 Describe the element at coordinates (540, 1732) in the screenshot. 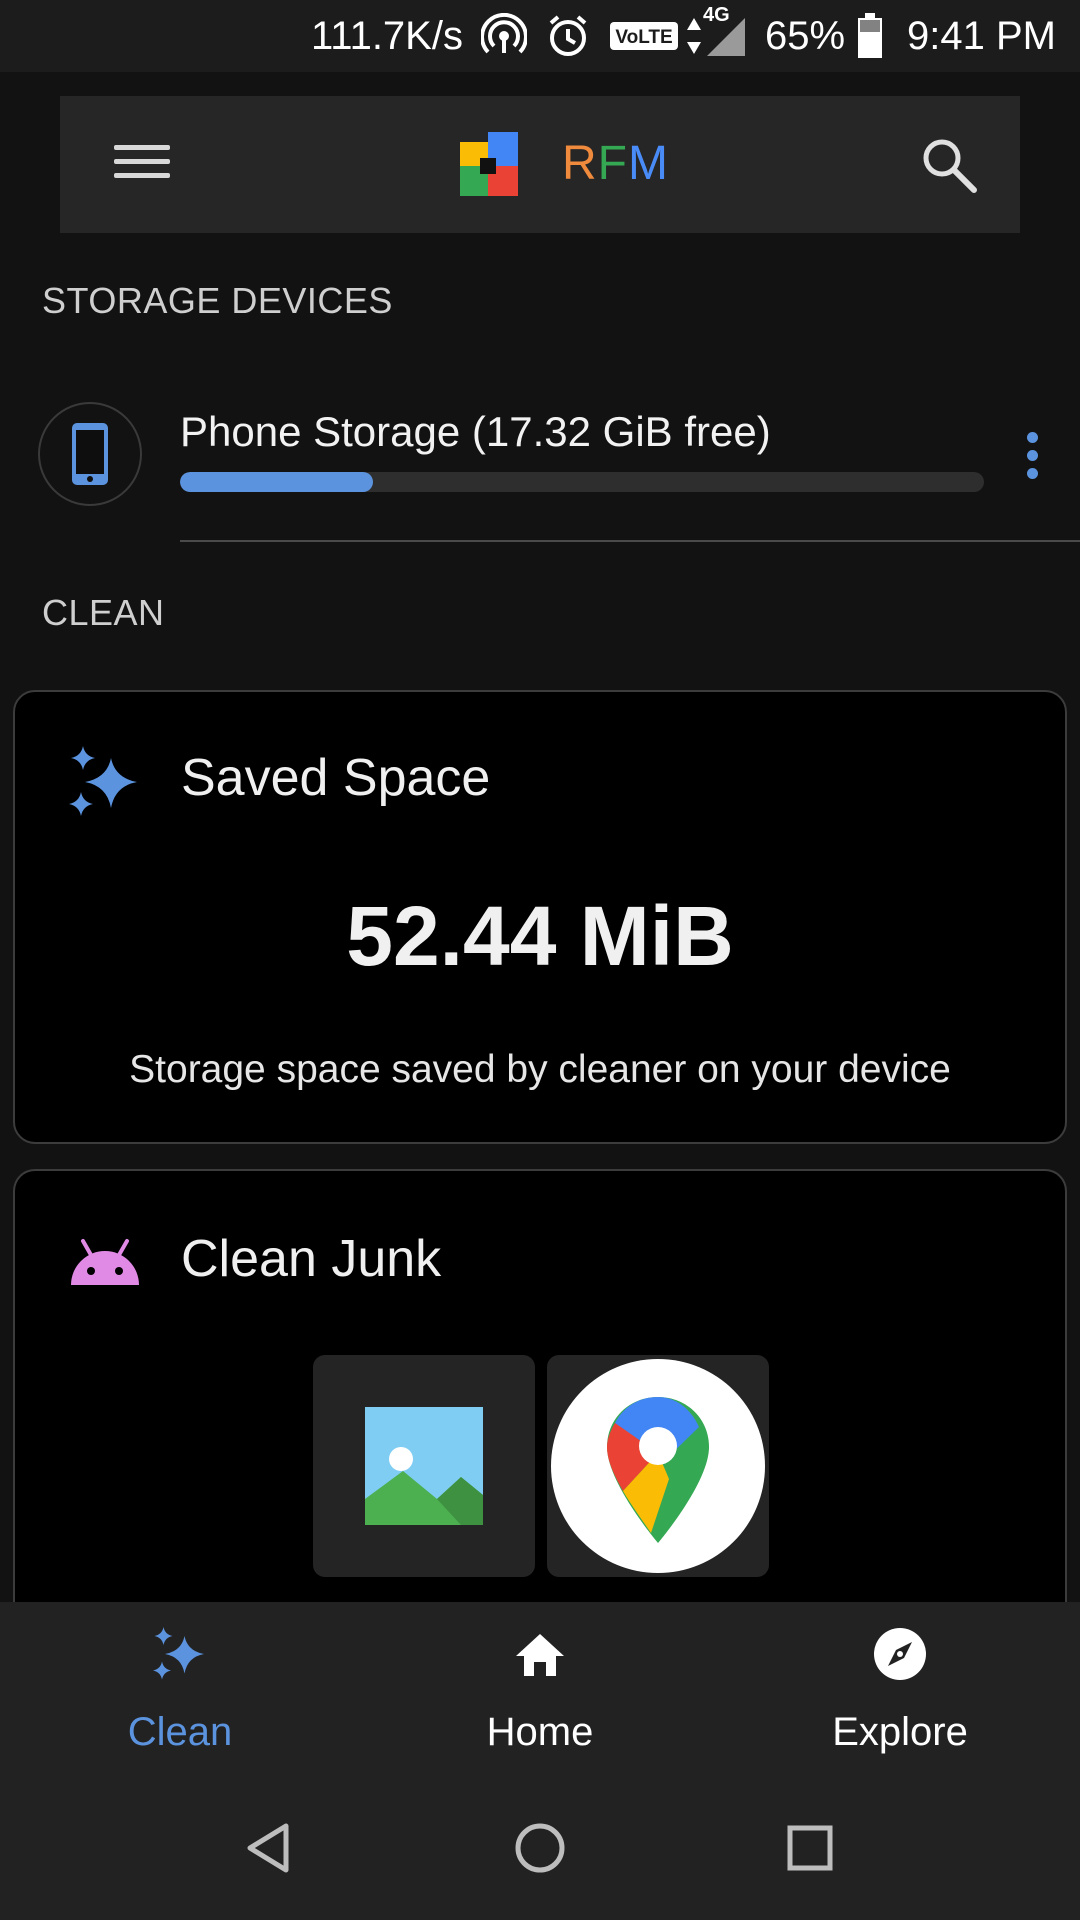

I see `nav-home-label: Home` at that location.